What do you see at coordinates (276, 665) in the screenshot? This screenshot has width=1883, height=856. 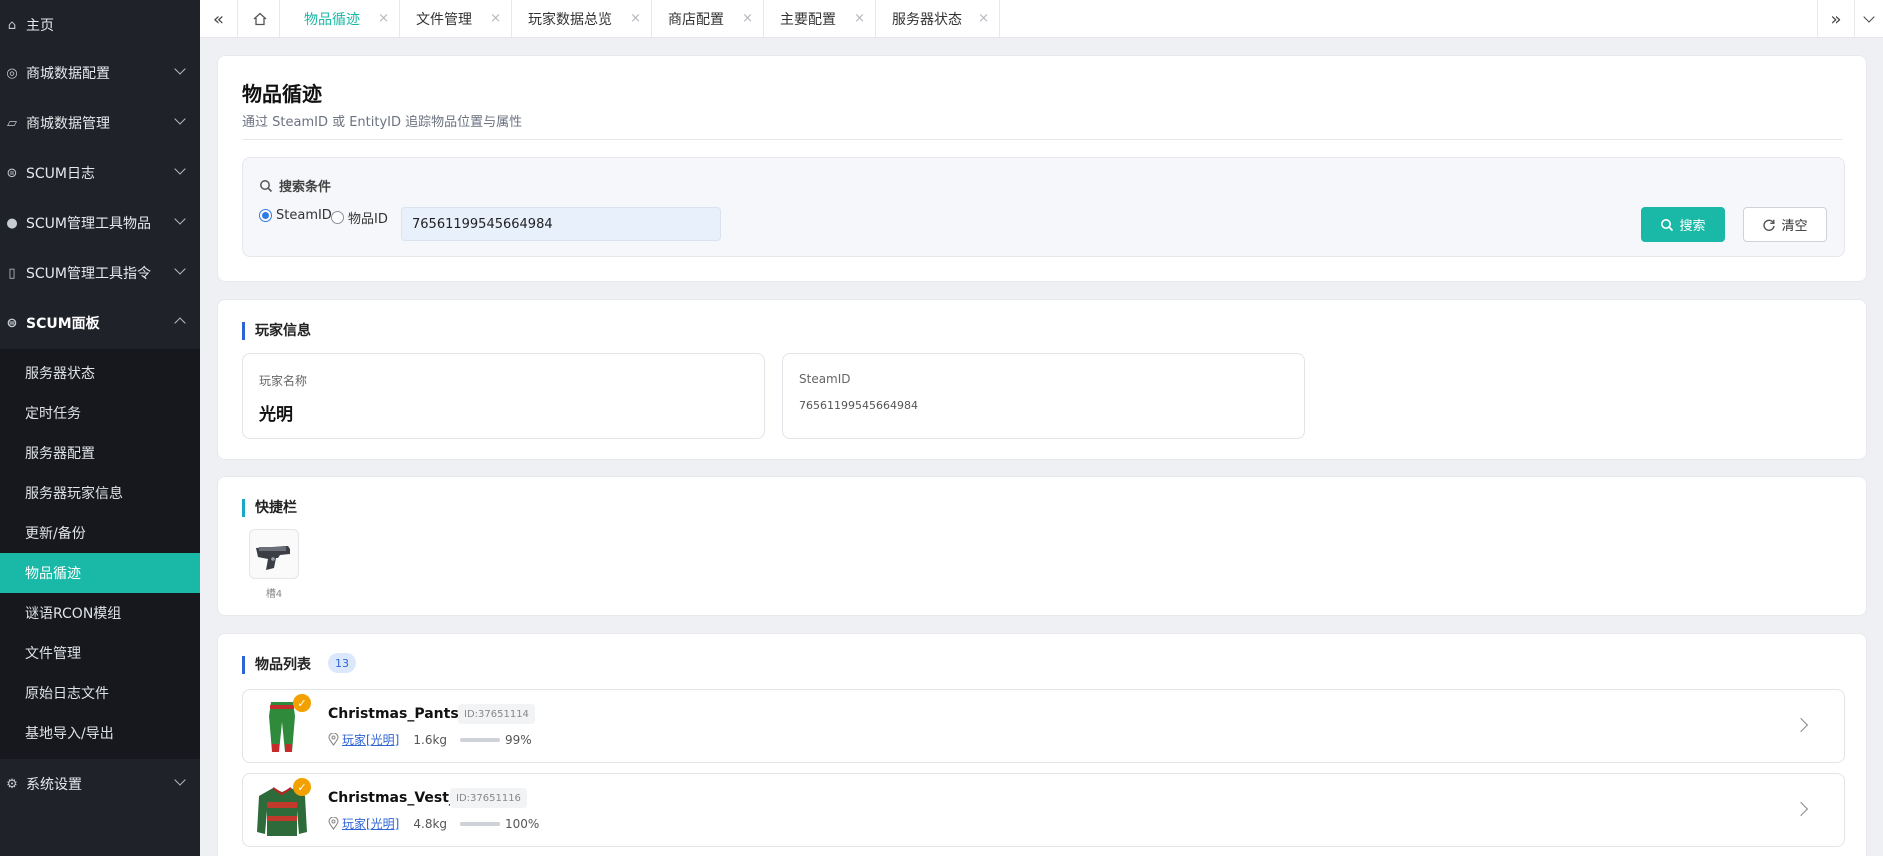 I see `section-title-items: 物品列表` at bounding box center [276, 665].